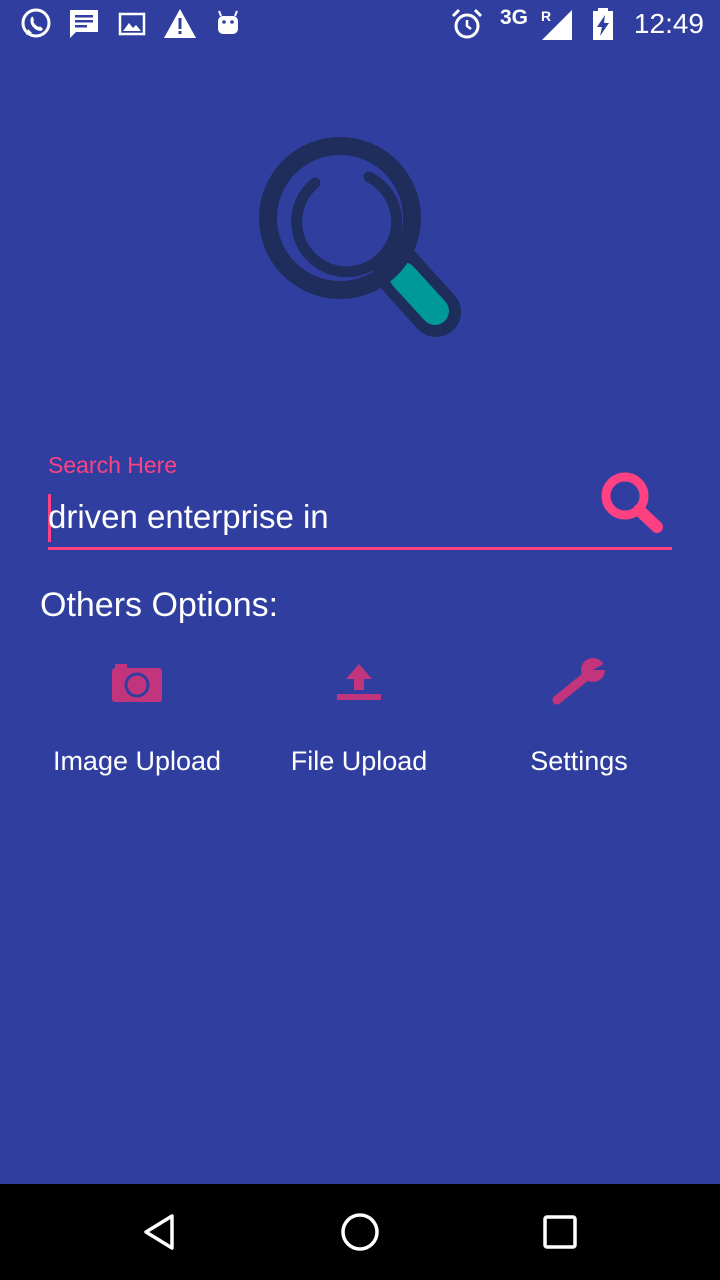  What do you see at coordinates (137, 761) in the screenshot?
I see `image-upload-label: Image Upload` at bounding box center [137, 761].